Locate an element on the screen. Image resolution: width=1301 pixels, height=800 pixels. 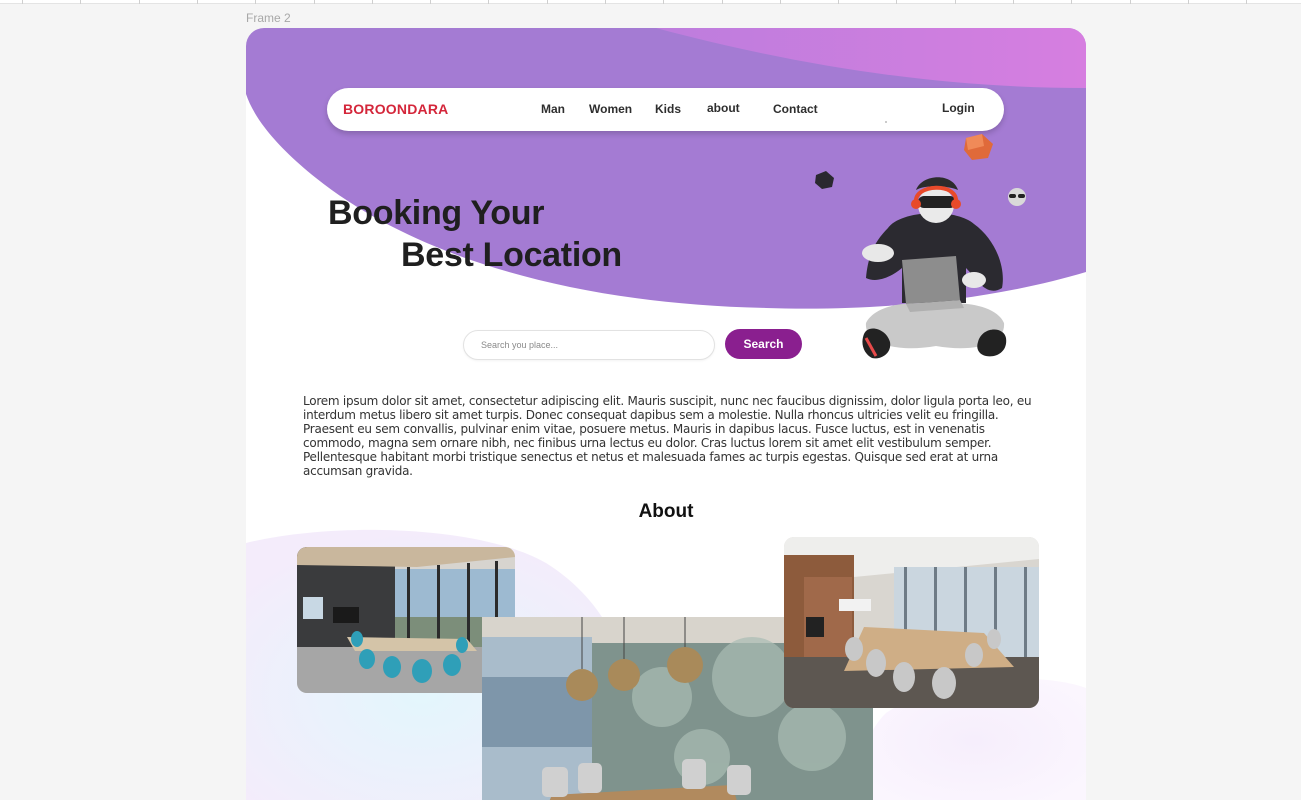
laptop-icon is located at coordinates (933, 284).